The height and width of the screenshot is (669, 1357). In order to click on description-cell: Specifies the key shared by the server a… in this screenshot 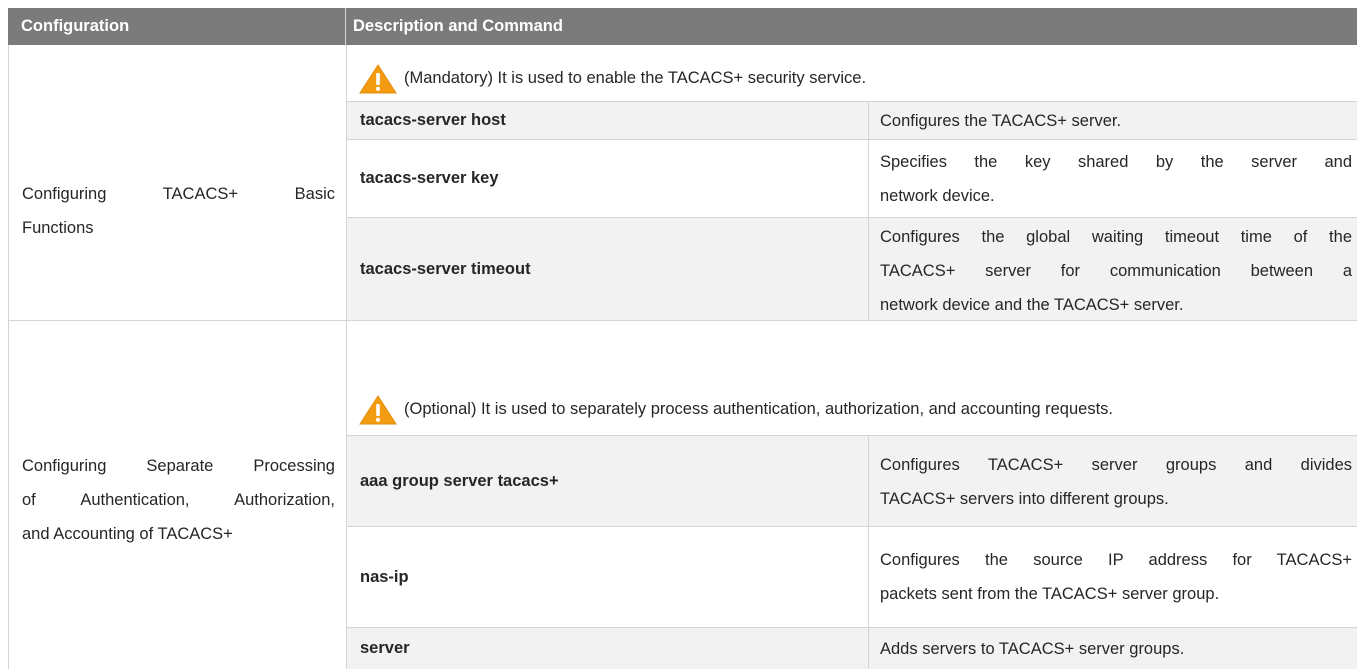, I will do `click(1116, 179)`.